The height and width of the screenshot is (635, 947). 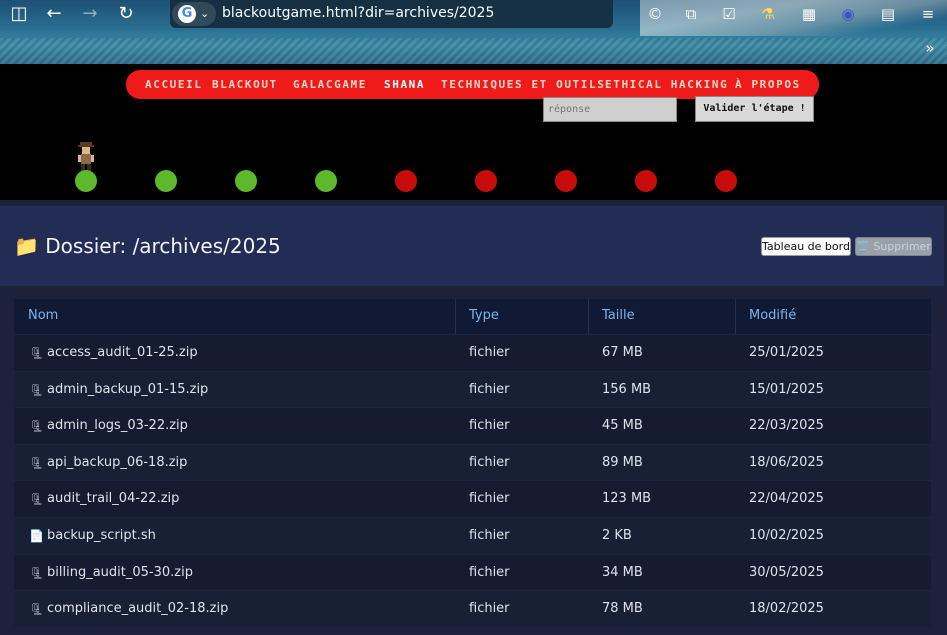 I want to click on file-size: 2 KB, so click(x=617, y=535).